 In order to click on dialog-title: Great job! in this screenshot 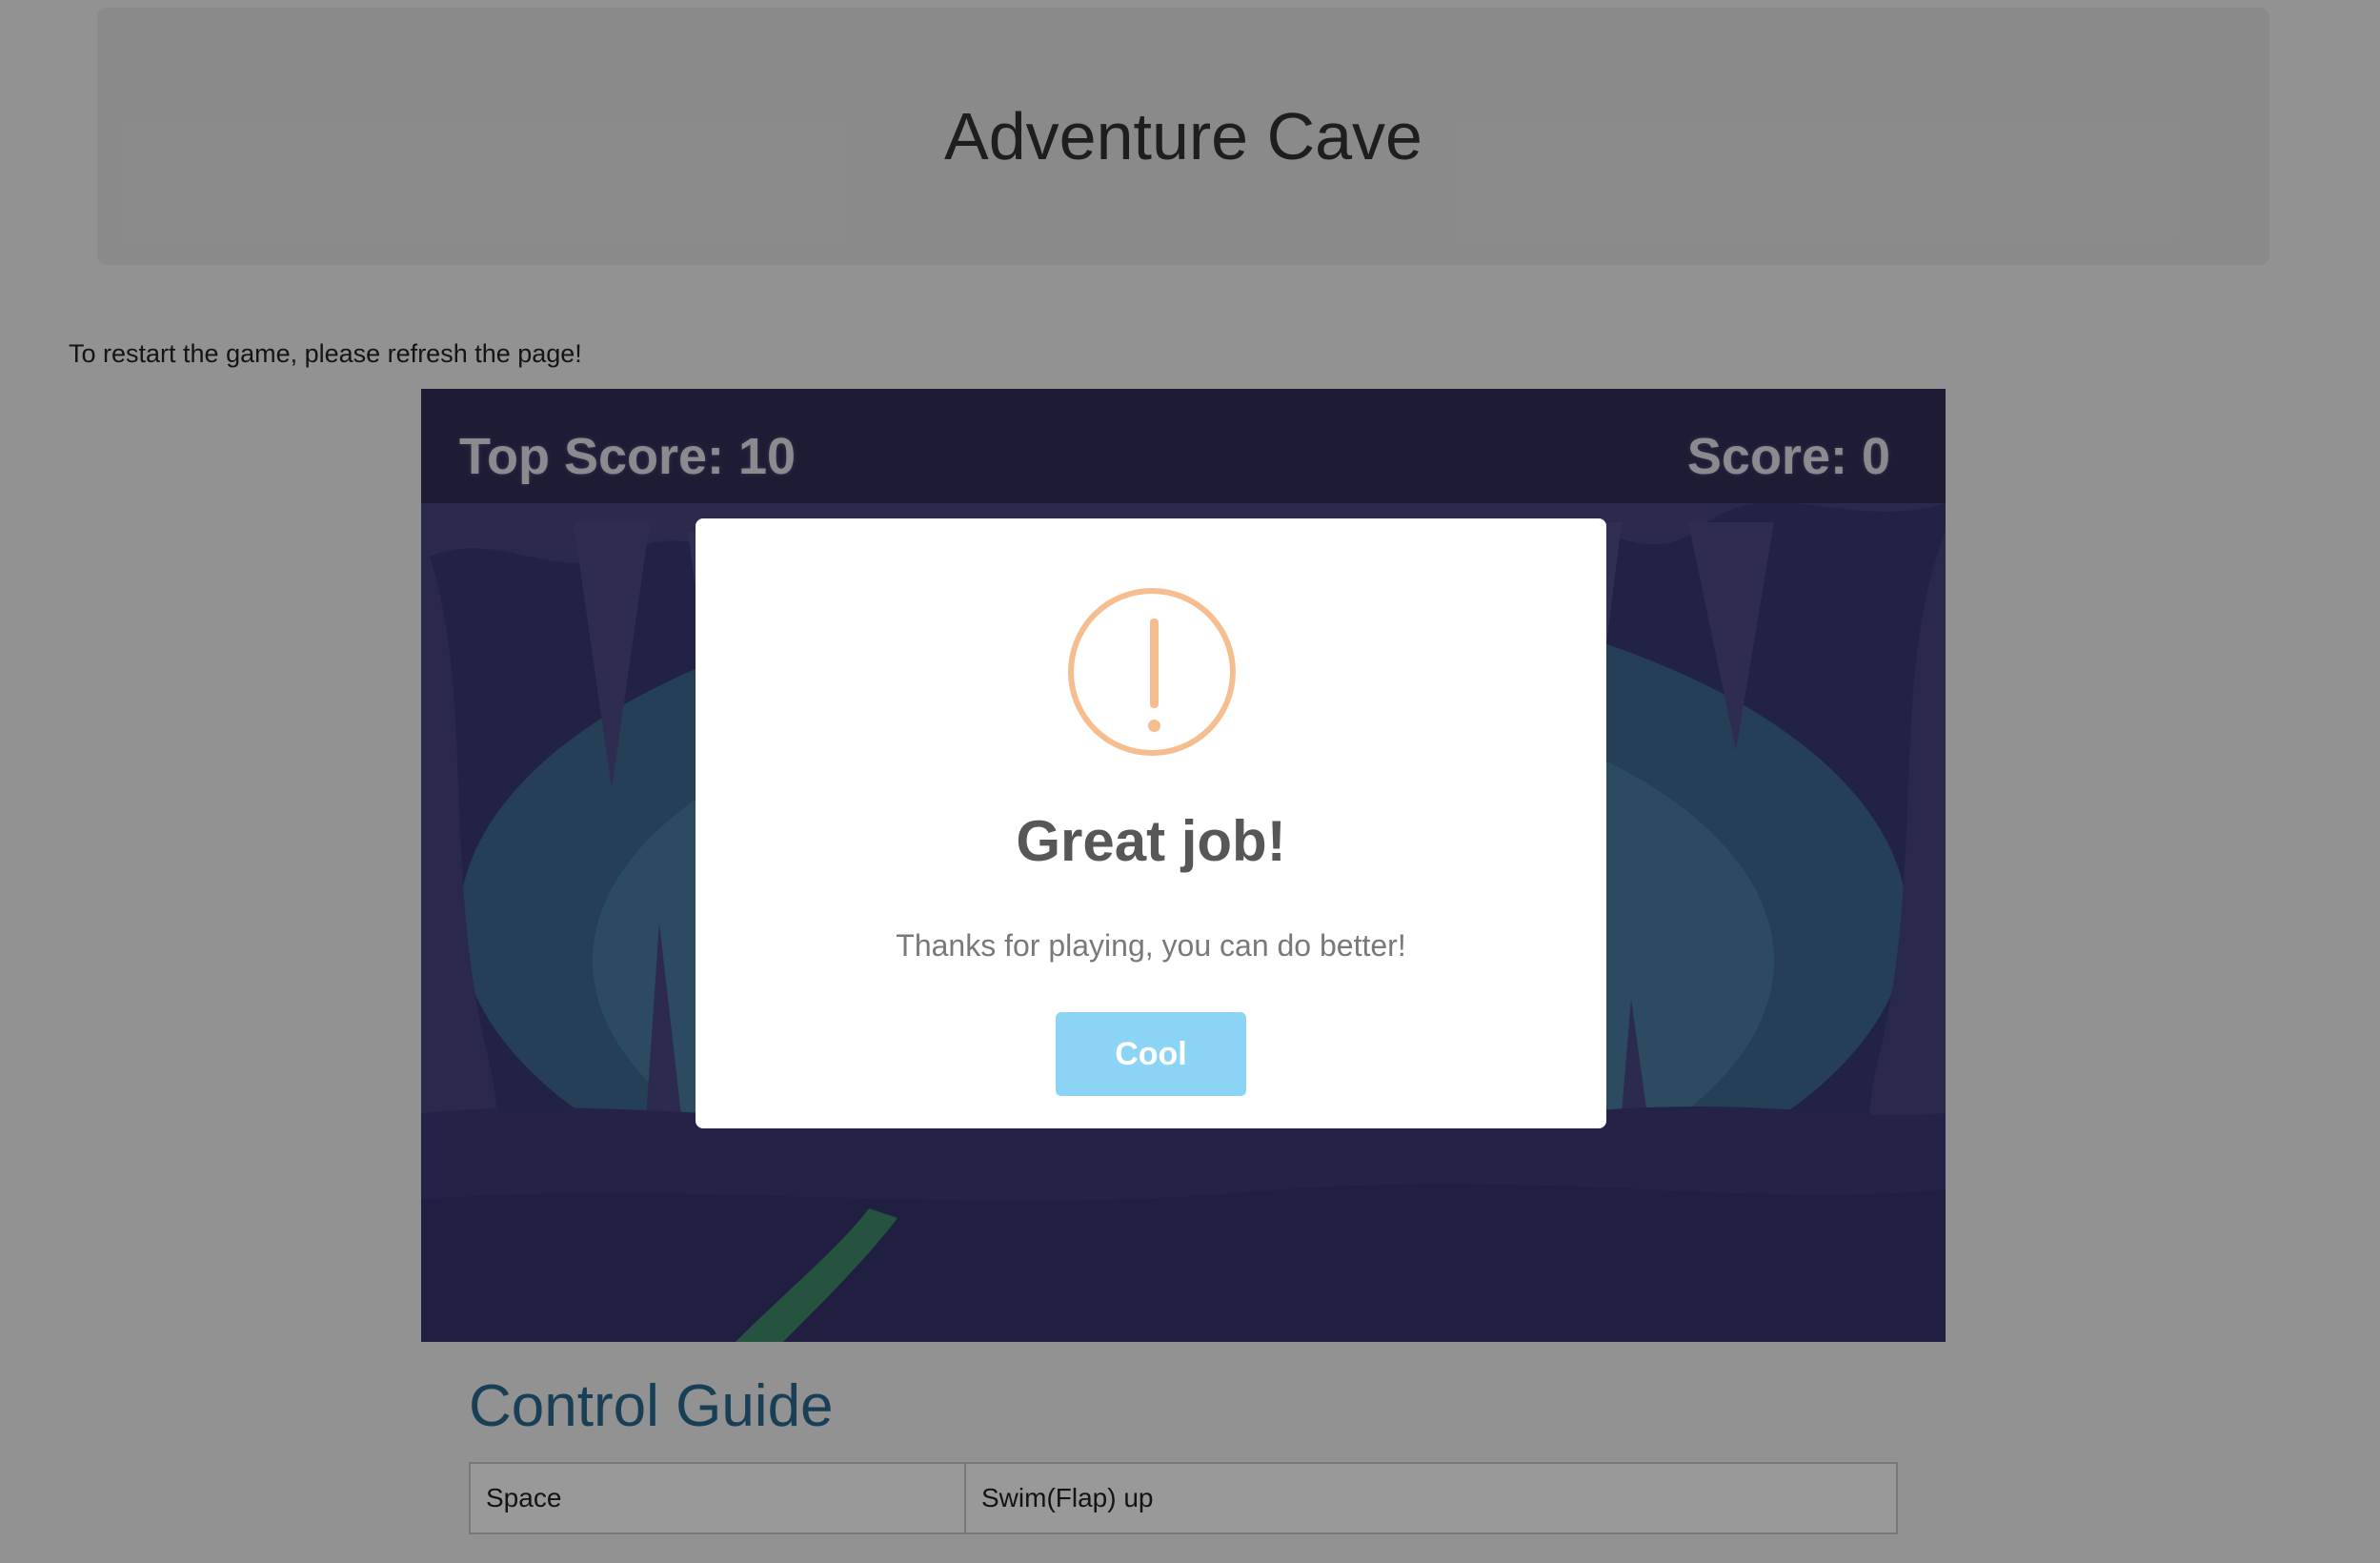, I will do `click(1151, 841)`.